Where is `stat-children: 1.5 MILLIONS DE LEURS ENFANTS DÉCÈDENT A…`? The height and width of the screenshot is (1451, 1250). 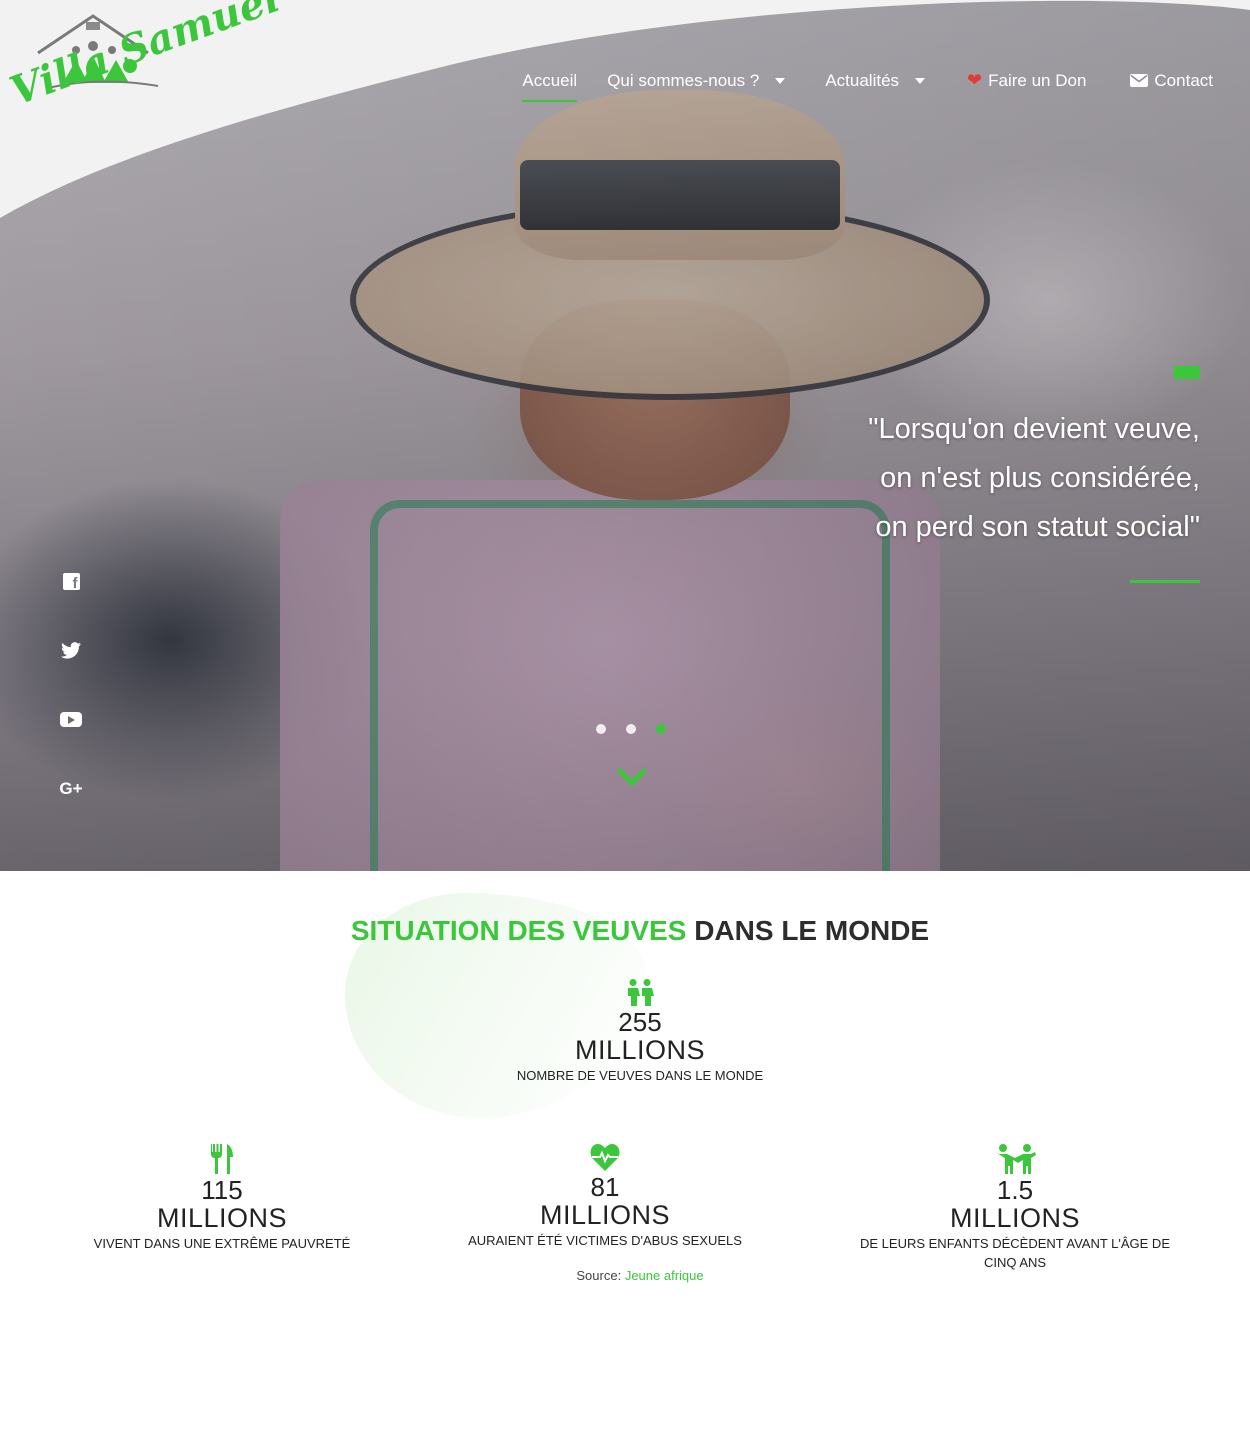 stat-children: 1.5 MILLIONS DE LEURS ENFANTS DÉCÈDENT A… is located at coordinates (1015, 1208).